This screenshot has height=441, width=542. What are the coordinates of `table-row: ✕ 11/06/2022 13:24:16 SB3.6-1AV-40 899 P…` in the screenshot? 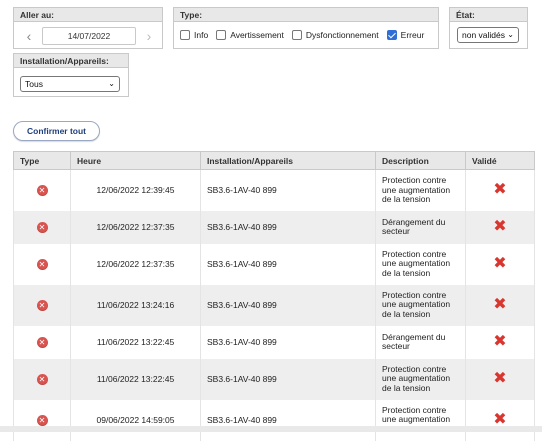 It's located at (274, 305).